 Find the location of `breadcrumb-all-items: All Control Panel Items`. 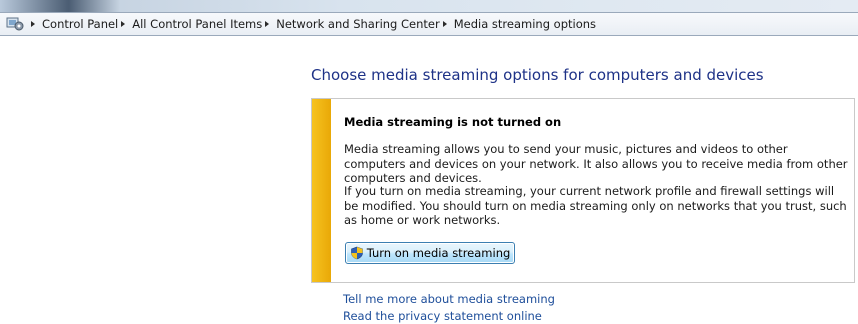

breadcrumb-all-items: All Control Panel Items is located at coordinates (197, 24).